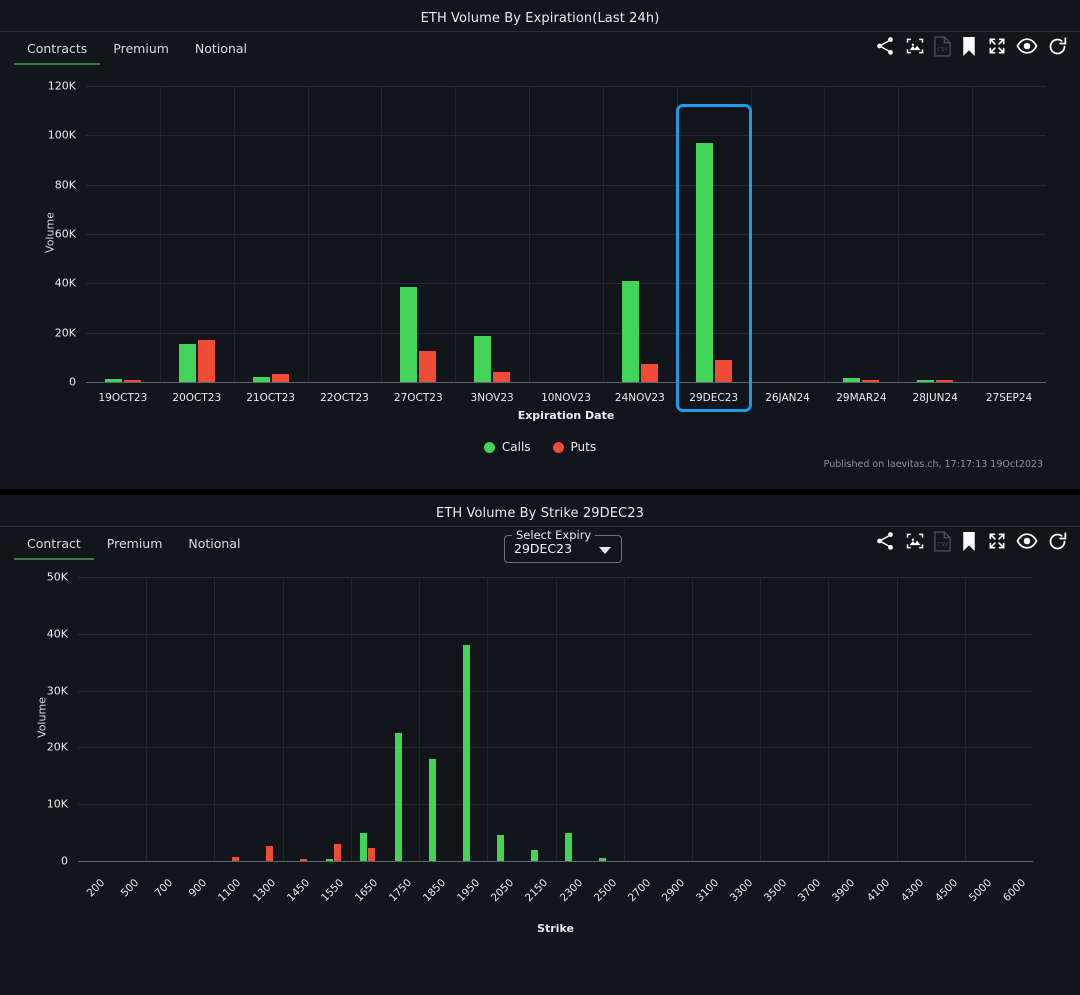 This screenshot has height=995, width=1080. I want to click on x-axis-tick-label: 19OCT23, so click(123, 398).